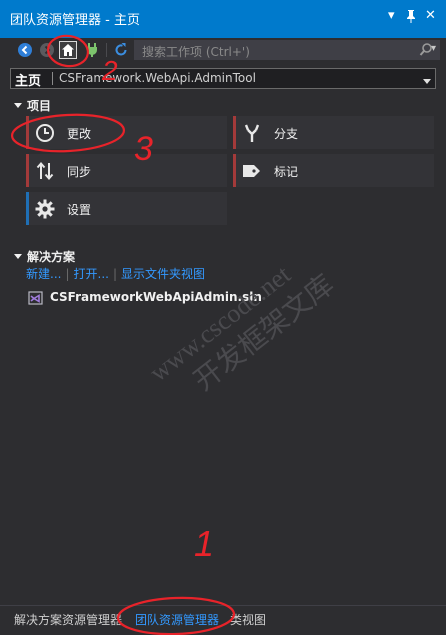 The height and width of the screenshot is (635, 446). What do you see at coordinates (430, 16) in the screenshot?
I see `close-icon: ✕` at bounding box center [430, 16].